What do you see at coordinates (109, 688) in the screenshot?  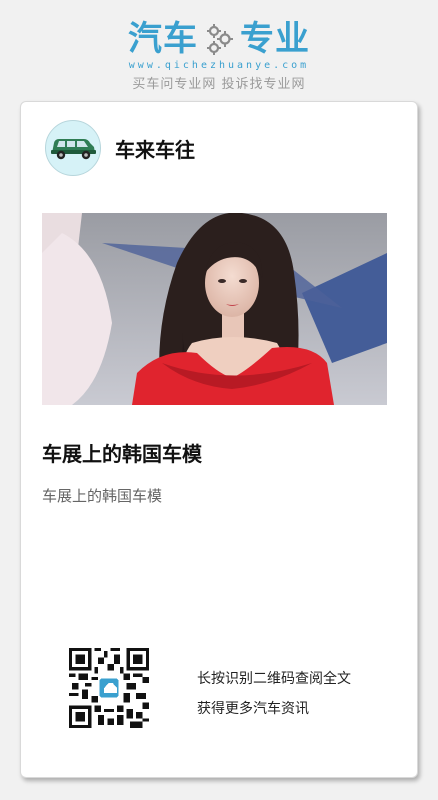 I see `qr-code-icon` at bounding box center [109, 688].